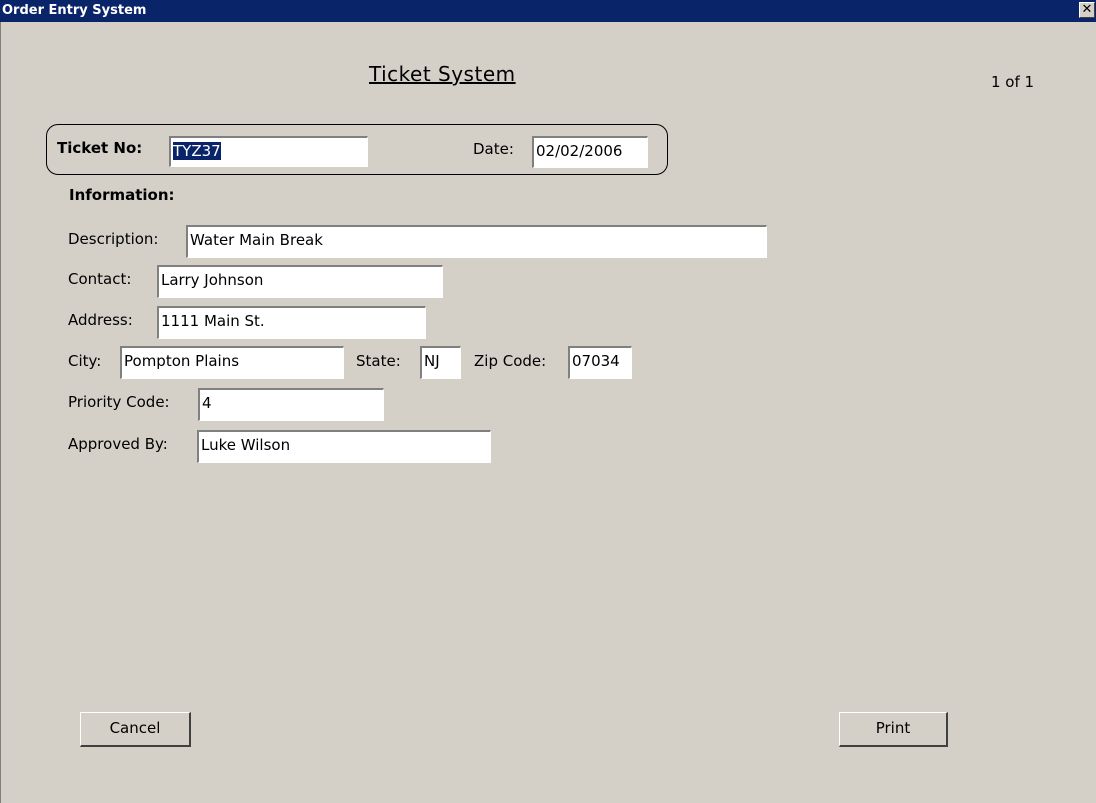  I want to click on zip-code-label: Zip Code:, so click(510, 361).